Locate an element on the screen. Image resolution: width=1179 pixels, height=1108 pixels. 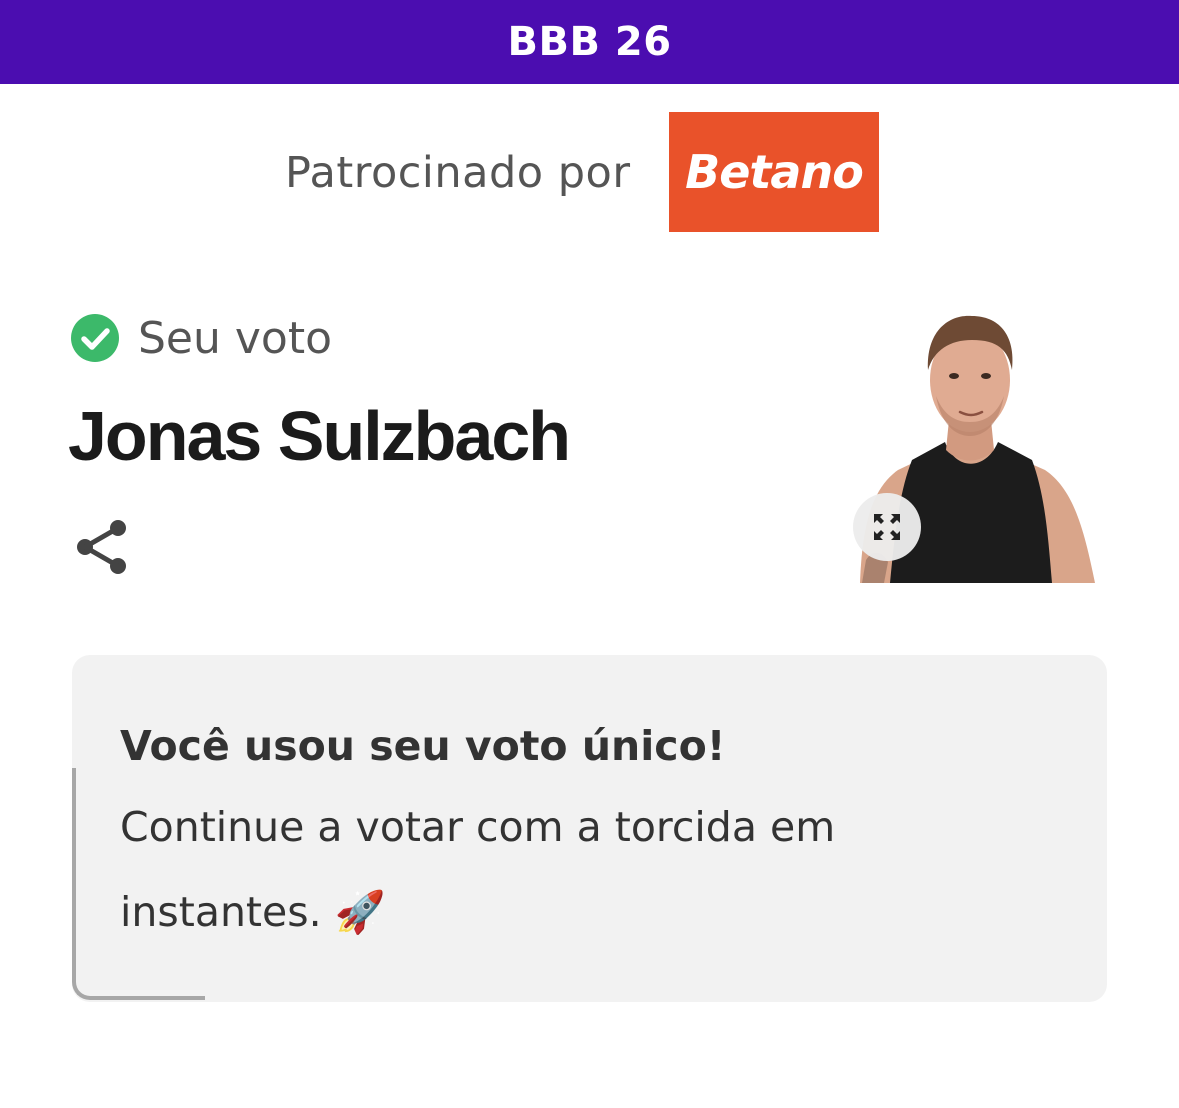
program-title: BBB 26 is located at coordinates (589, 42).